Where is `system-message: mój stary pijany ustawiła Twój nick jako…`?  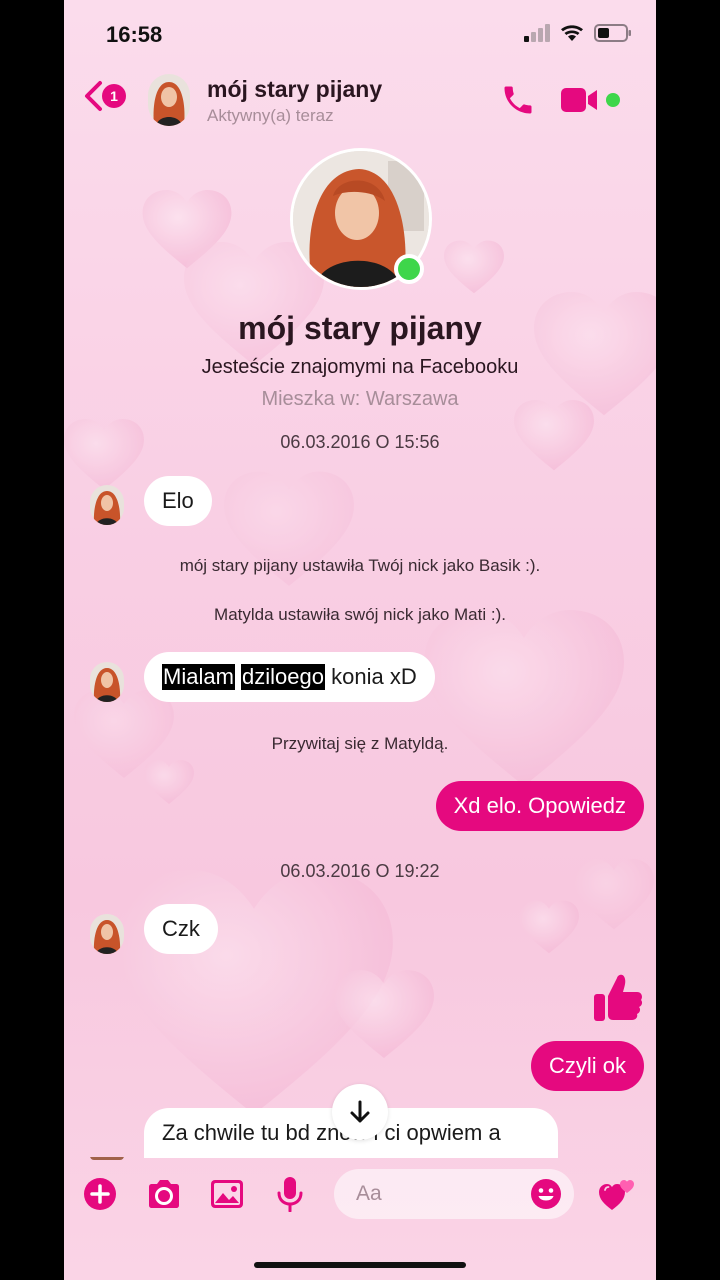 system-message: mój stary pijany ustawiła Twój nick jako… is located at coordinates (360, 565).